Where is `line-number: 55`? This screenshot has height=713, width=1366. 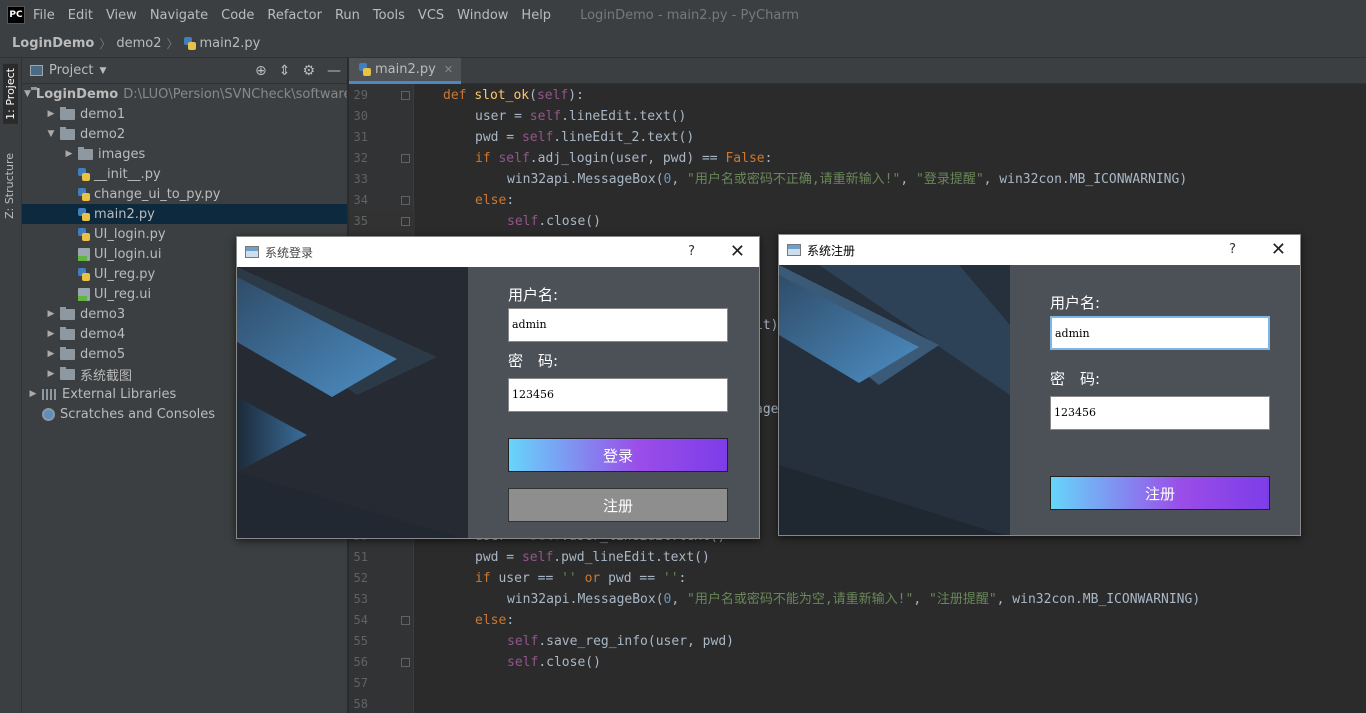
line-number: 55 is located at coordinates (360, 641).